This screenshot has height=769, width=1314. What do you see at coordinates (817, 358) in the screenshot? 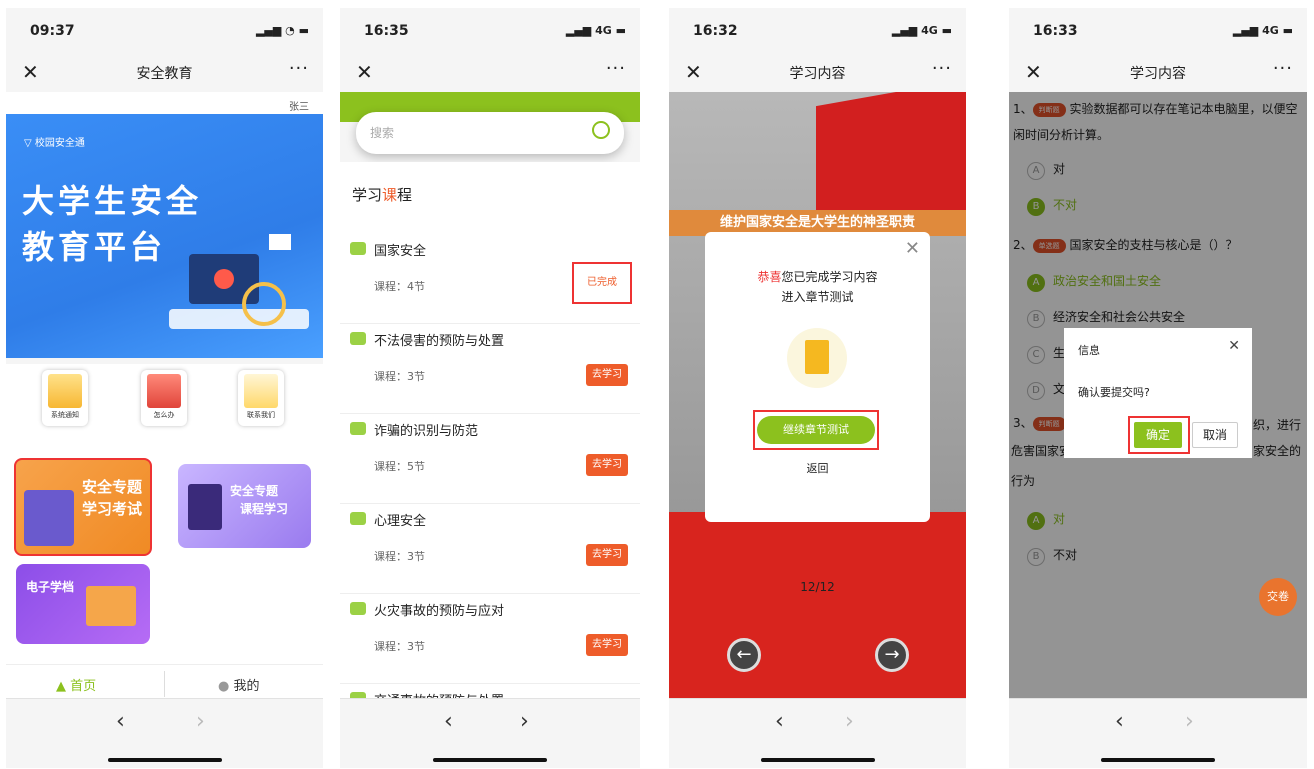
I see `scroll-icon` at bounding box center [817, 358].